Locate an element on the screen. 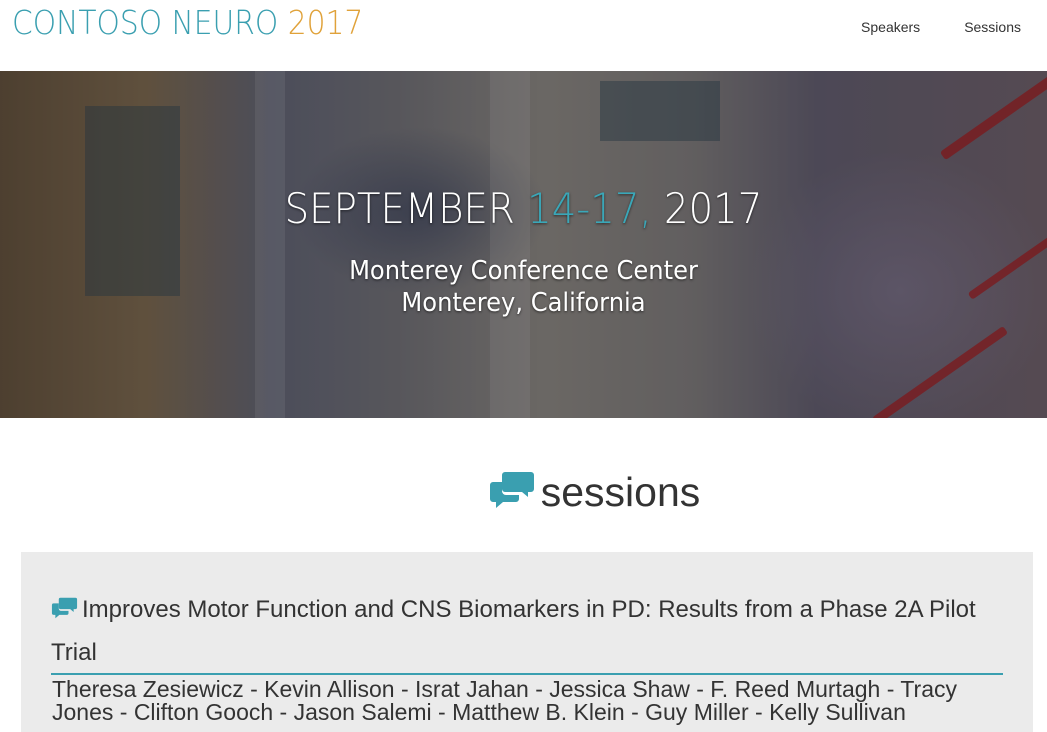 The width and height of the screenshot is (1047, 732). site-logo: CONTOSO NEURO 2017 is located at coordinates (187, 23).